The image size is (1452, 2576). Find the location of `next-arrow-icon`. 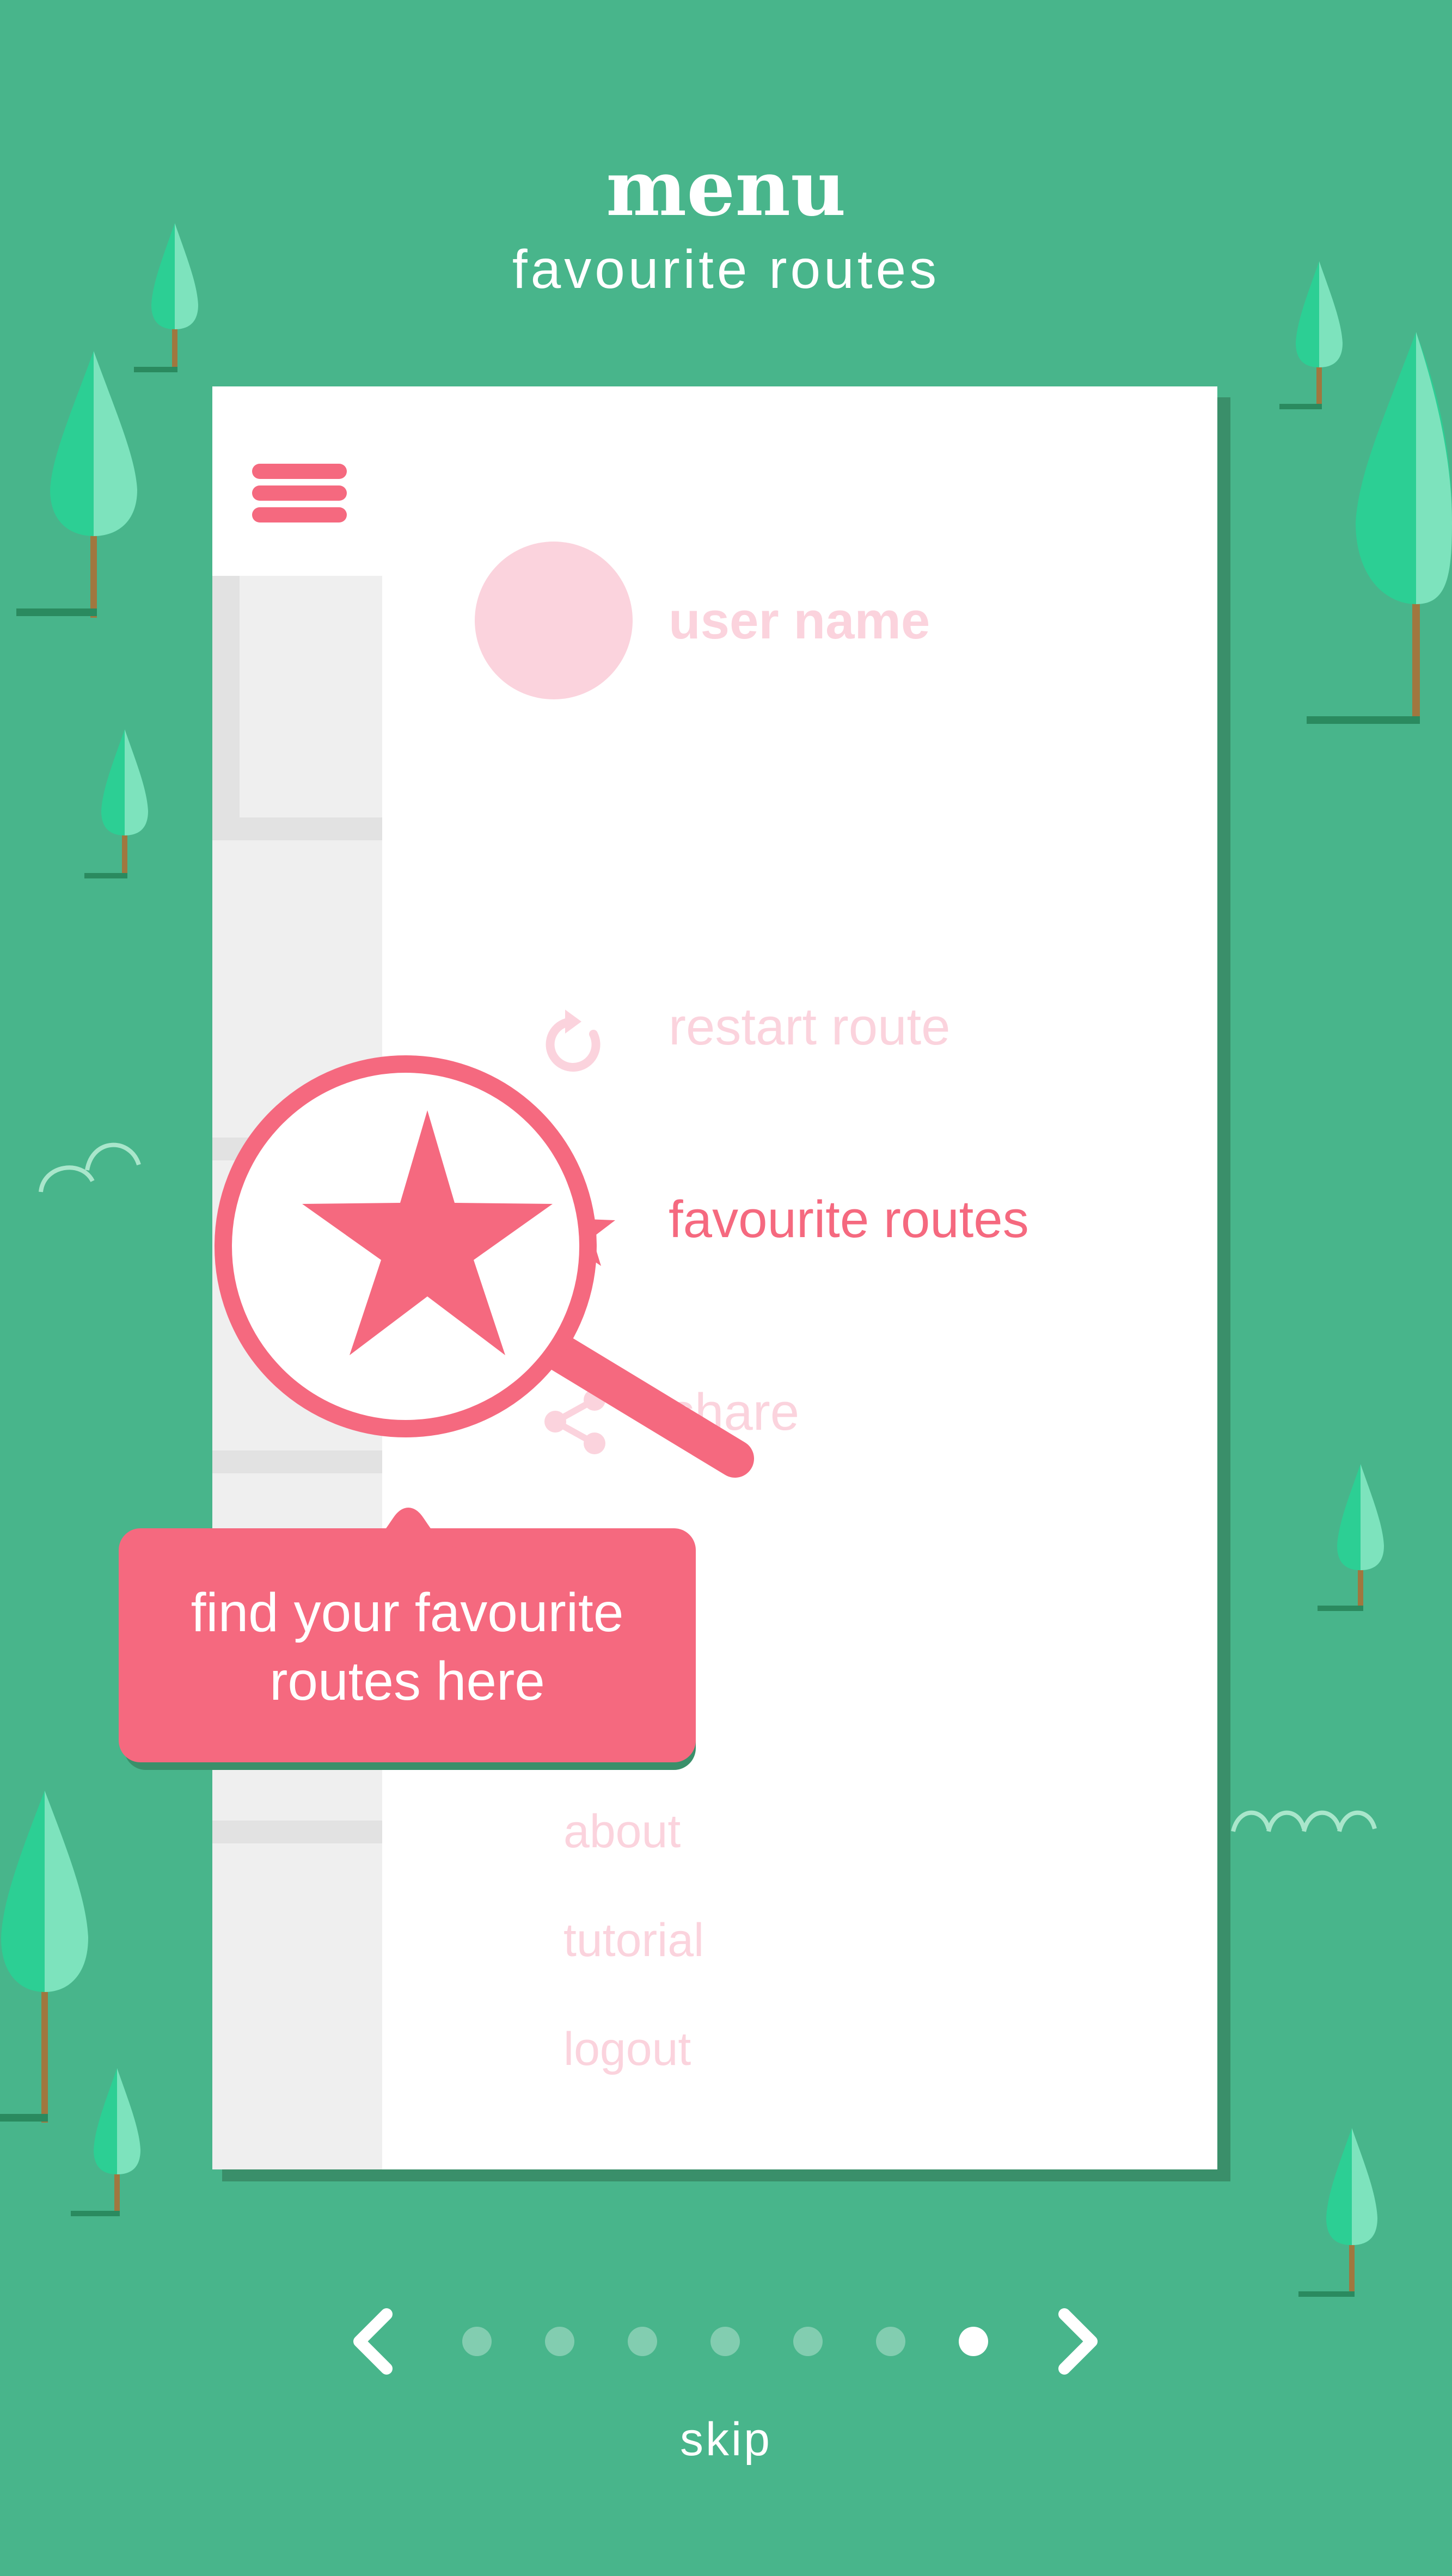

next-arrow-icon is located at coordinates (1078, 2341).